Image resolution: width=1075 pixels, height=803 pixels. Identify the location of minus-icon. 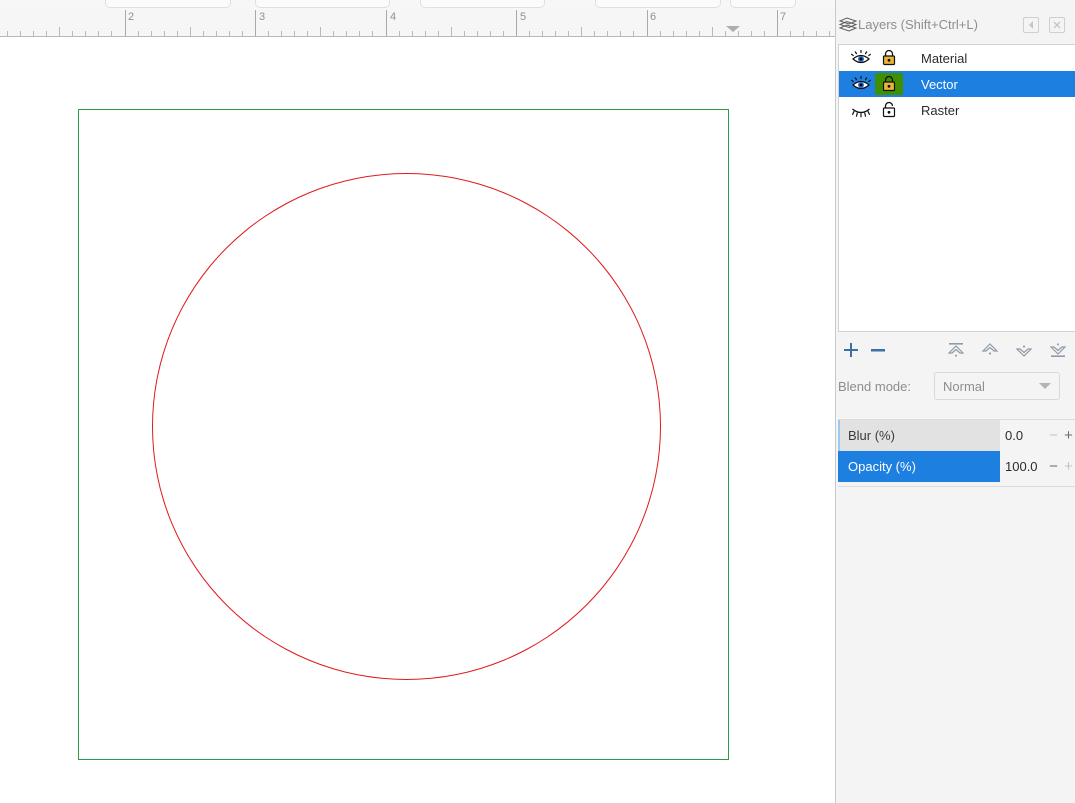
(877, 350).